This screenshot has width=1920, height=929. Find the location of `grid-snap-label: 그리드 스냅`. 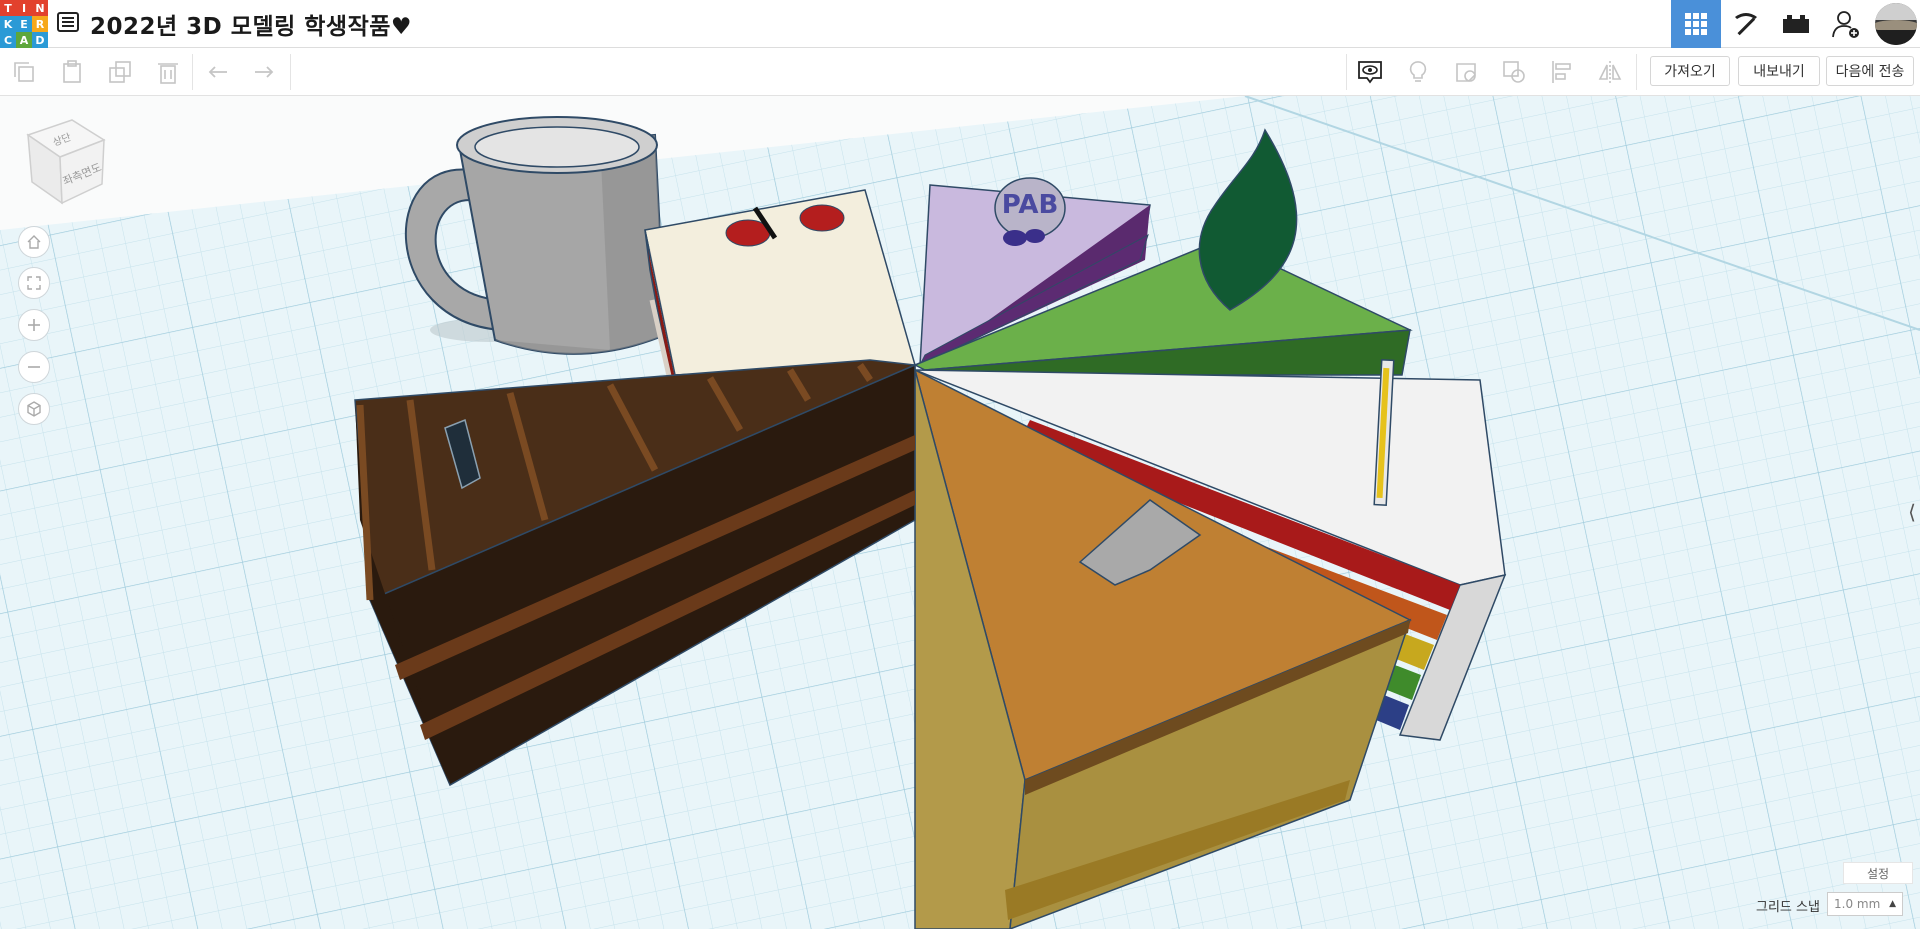

grid-snap-label: 그리드 스냅 is located at coordinates (1788, 907).